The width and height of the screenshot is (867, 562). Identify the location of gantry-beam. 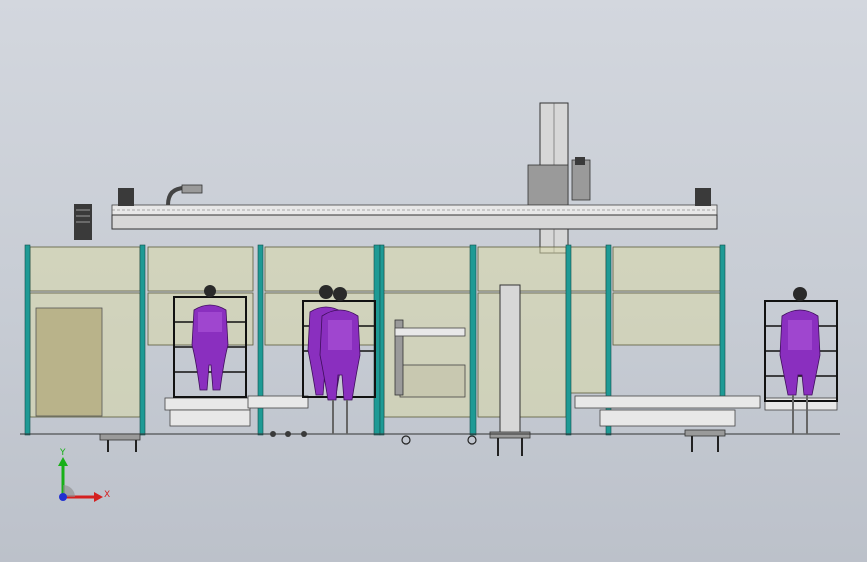
(396, 212).